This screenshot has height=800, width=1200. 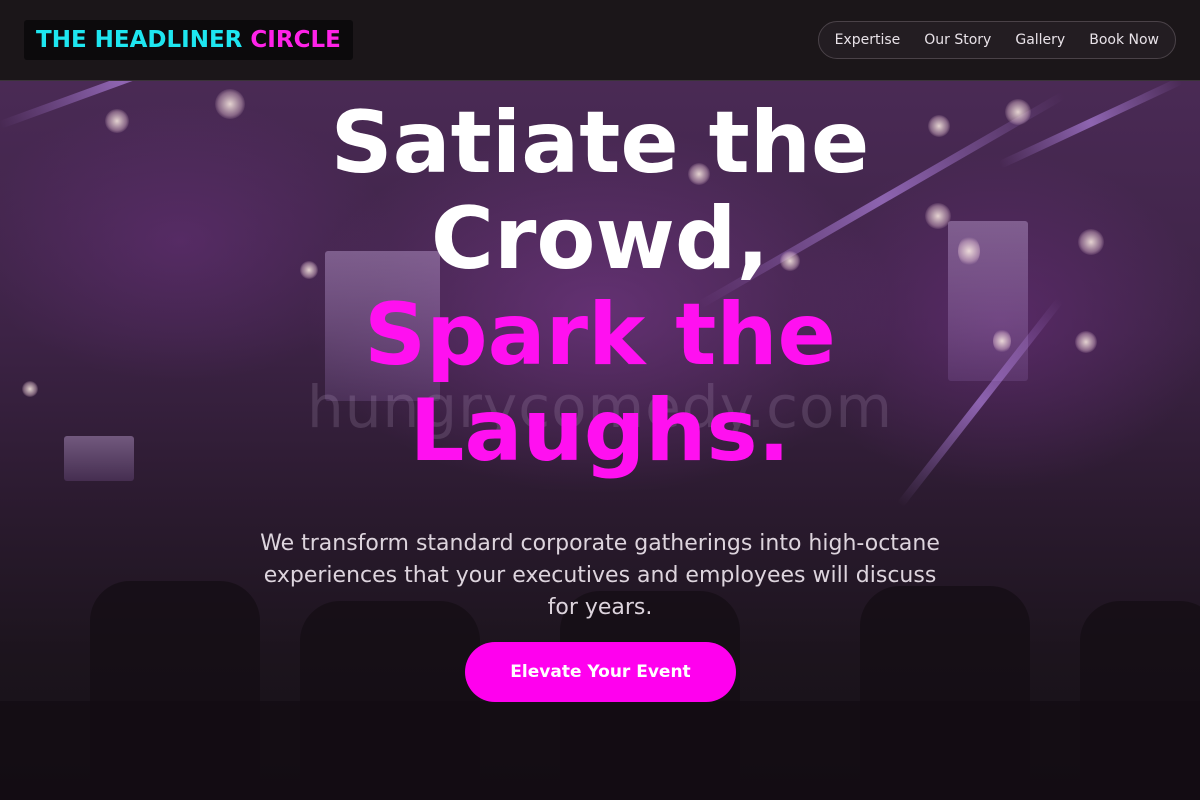 What do you see at coordinates (600, 239) in the screenshot?
I see `headline-line-2: Crowd,` at bounding box center [600, 239].